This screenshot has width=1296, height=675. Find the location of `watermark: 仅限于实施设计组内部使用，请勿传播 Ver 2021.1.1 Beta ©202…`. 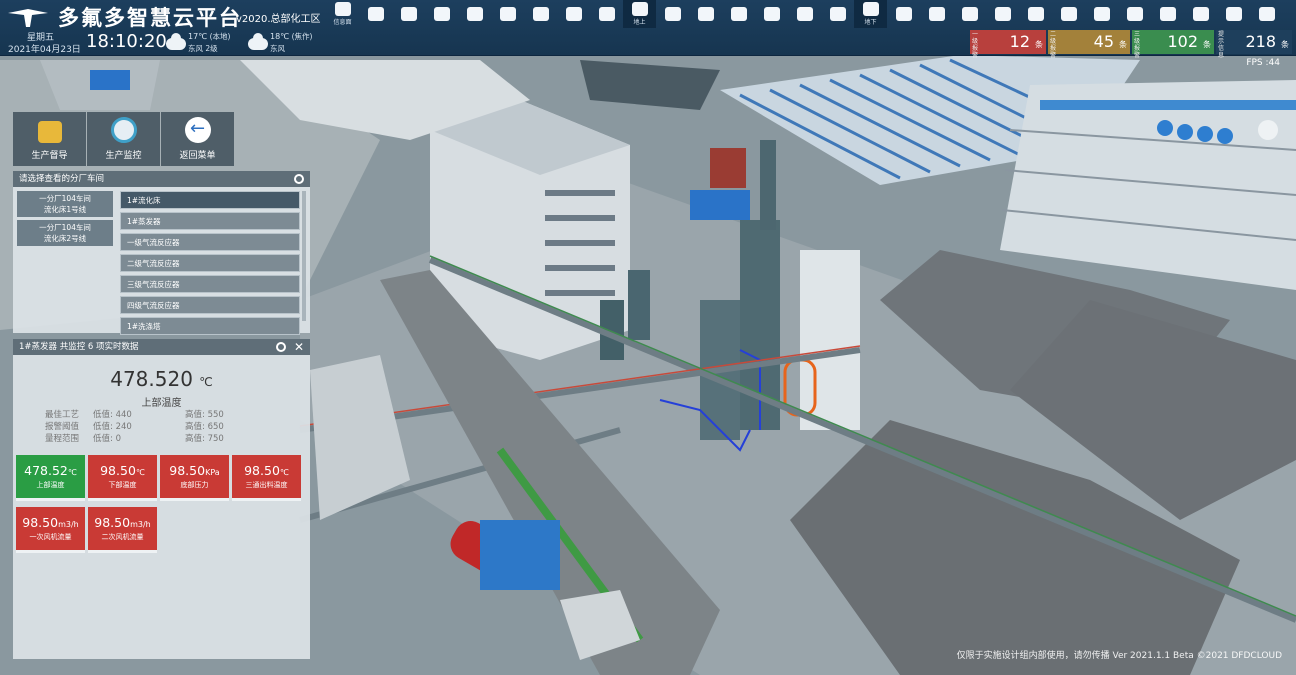

watermark: 仅限于实施设计组内部使用，请勿传播 Ver 2021.1.1 Beta ©202… is located at coordinates (1119, 656).